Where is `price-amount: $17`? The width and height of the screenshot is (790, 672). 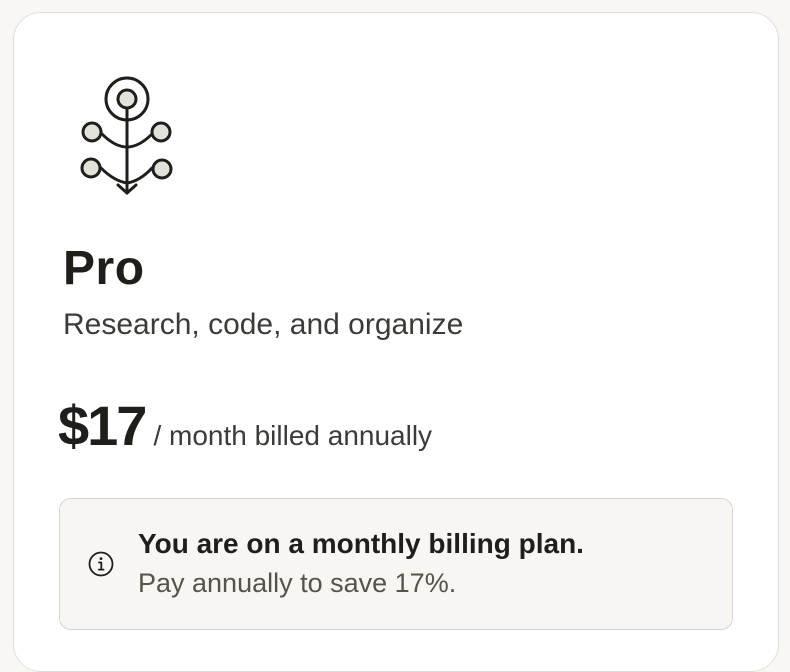
price-amount: $17 is located at coordinates (102, 425).